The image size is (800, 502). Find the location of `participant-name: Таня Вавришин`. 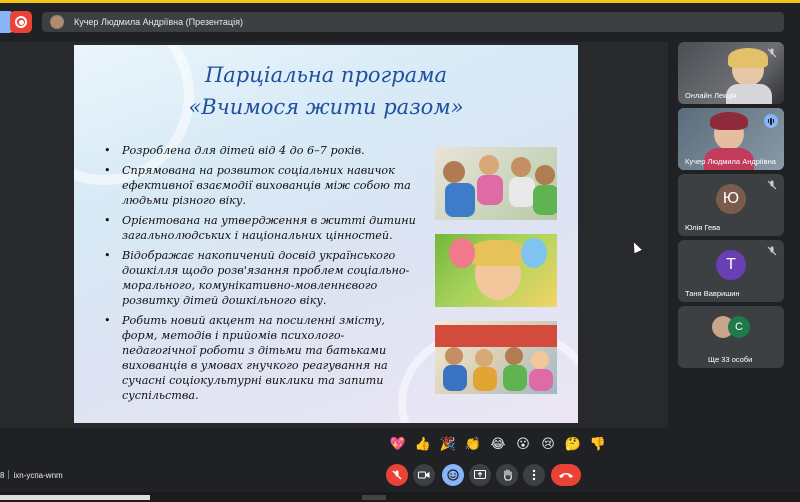

participant-name: Таня Вавришин is located at coordinates (712, 293).